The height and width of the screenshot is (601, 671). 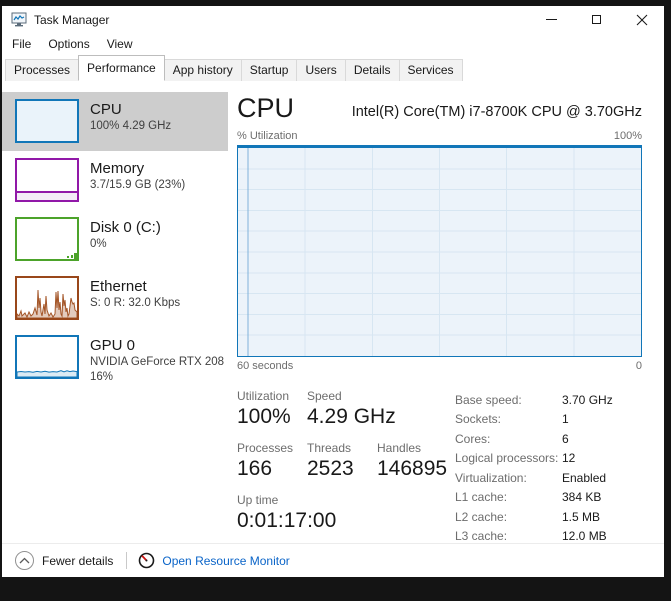 What do you see at coordinates (202, 70) in the screenshot?
I see `tab-app-history: App history` at bounding box center [202, 70].